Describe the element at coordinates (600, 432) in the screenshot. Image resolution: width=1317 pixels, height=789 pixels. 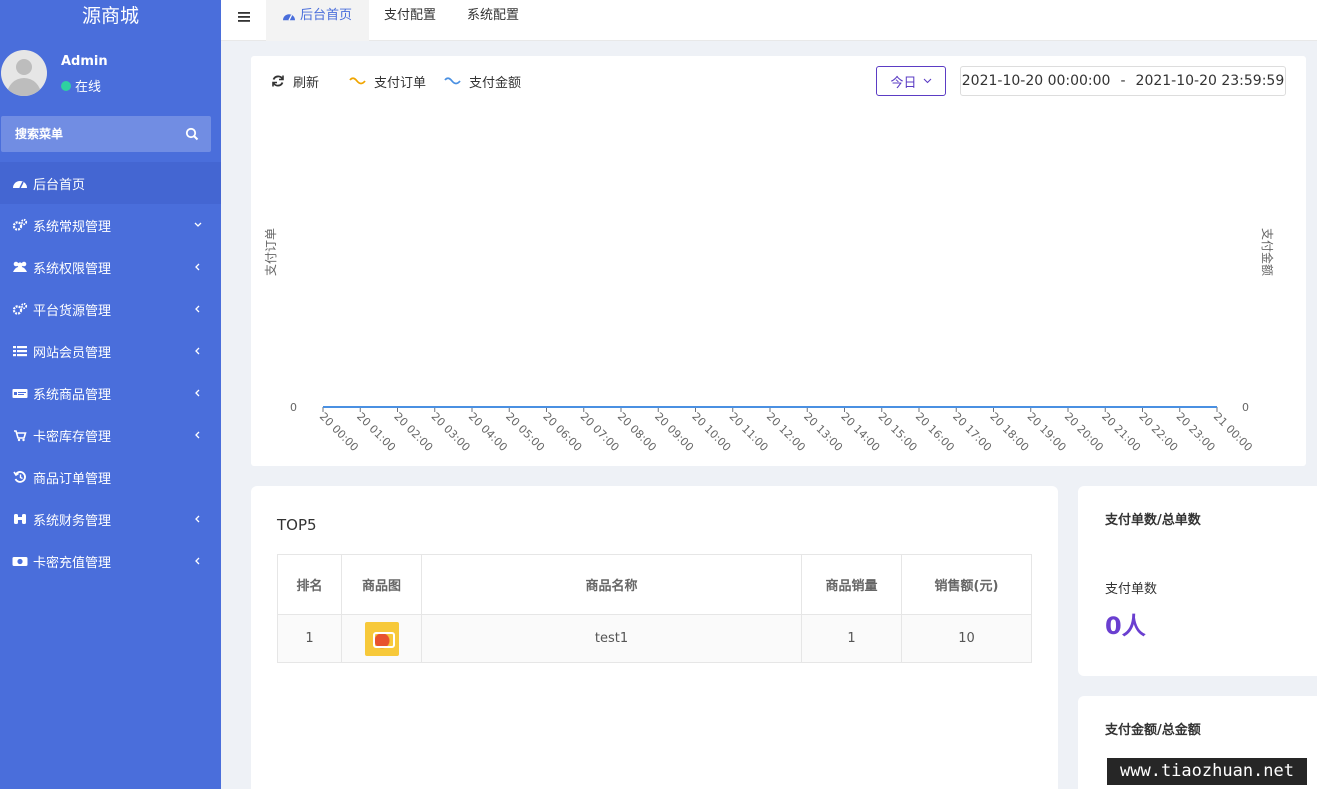
I see `x-tick-label: 20 07:00` at that location.